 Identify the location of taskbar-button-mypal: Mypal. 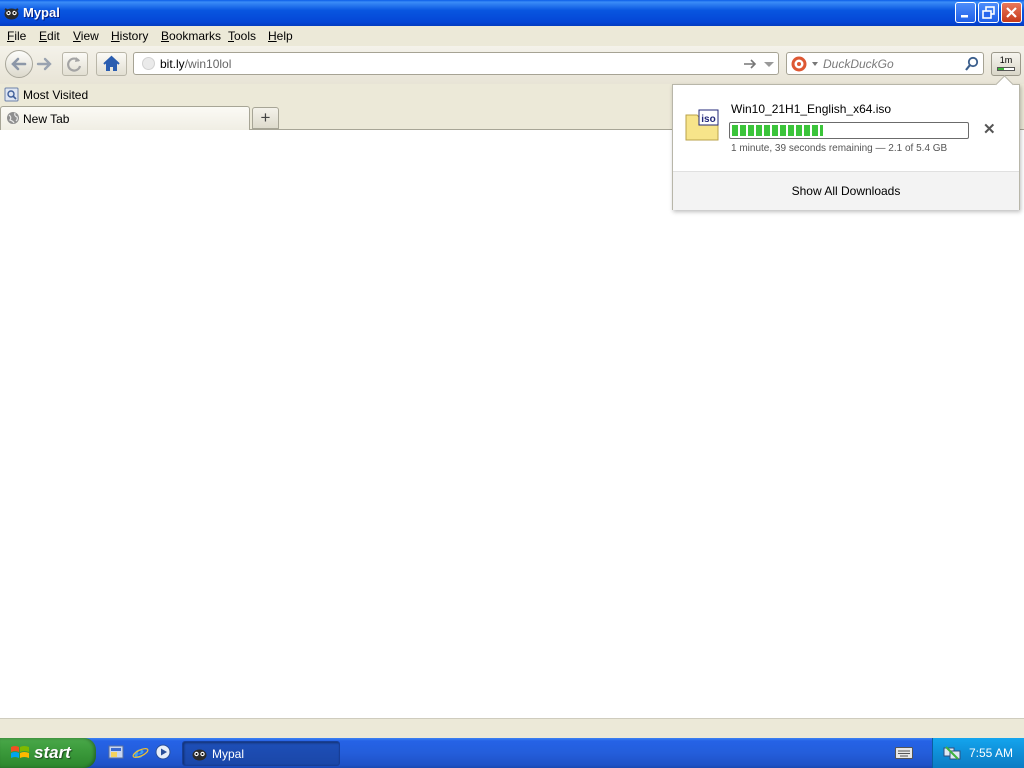
(261, 753).